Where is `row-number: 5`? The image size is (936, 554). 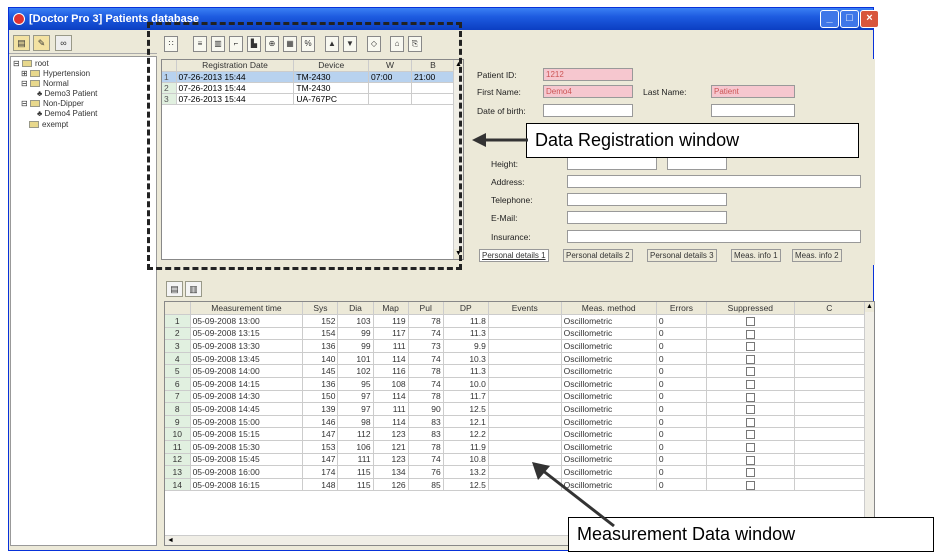
row-number: 5 is located at coordinates (178, 371).